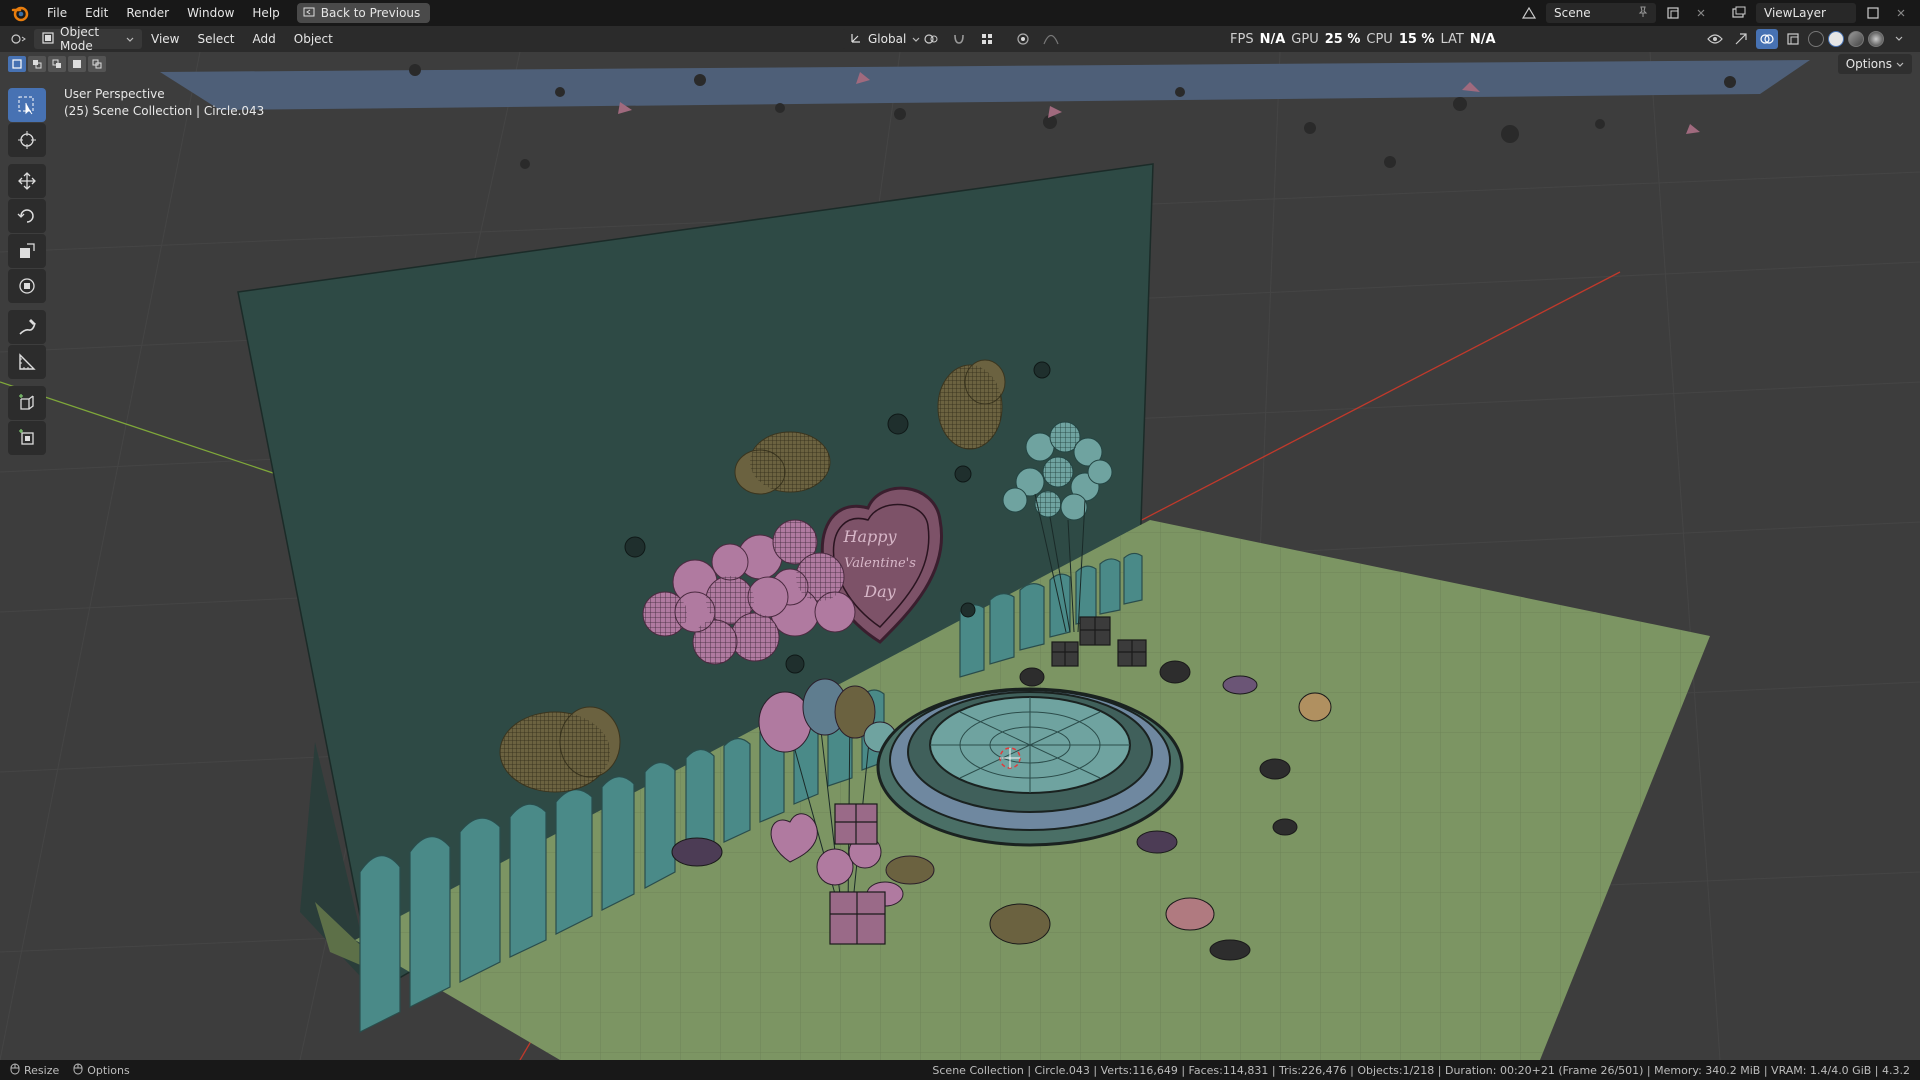 This screenshot has width=1920, height=1080. I want to click on tool-shelf, so click(27, 272).